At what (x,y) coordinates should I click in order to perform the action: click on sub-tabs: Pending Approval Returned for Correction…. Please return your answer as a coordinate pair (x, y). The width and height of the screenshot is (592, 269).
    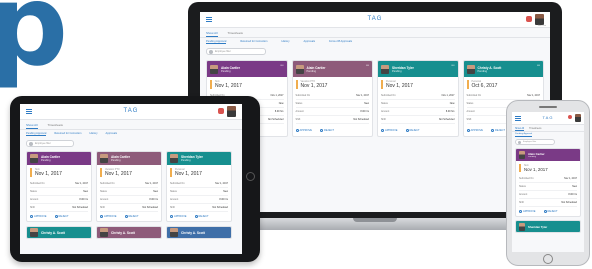
    Looking at the image, I should click on (375, 42).